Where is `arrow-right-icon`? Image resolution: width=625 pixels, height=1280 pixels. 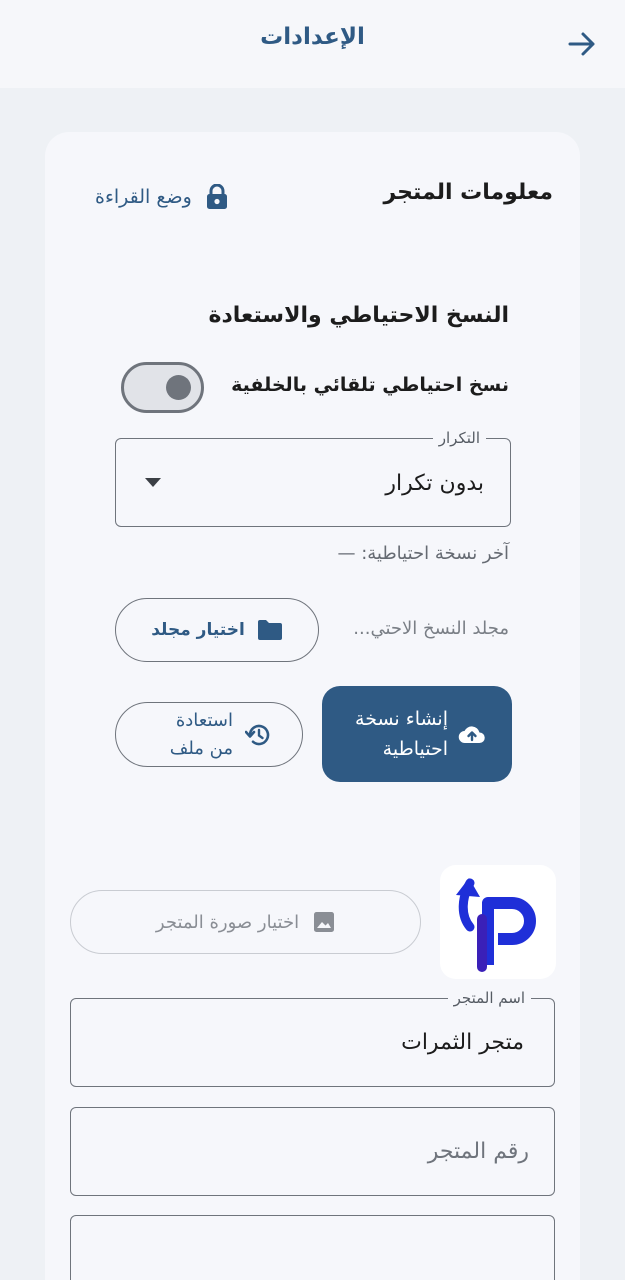
arrow-right-icon is located at coordinates (581, 44).